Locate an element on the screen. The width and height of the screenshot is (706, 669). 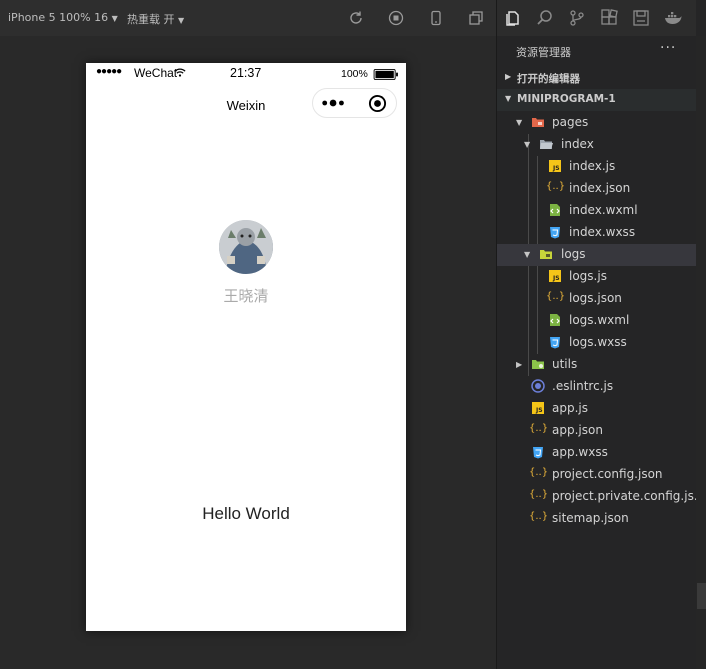
activity-bar is located at coordinates (596, 18).